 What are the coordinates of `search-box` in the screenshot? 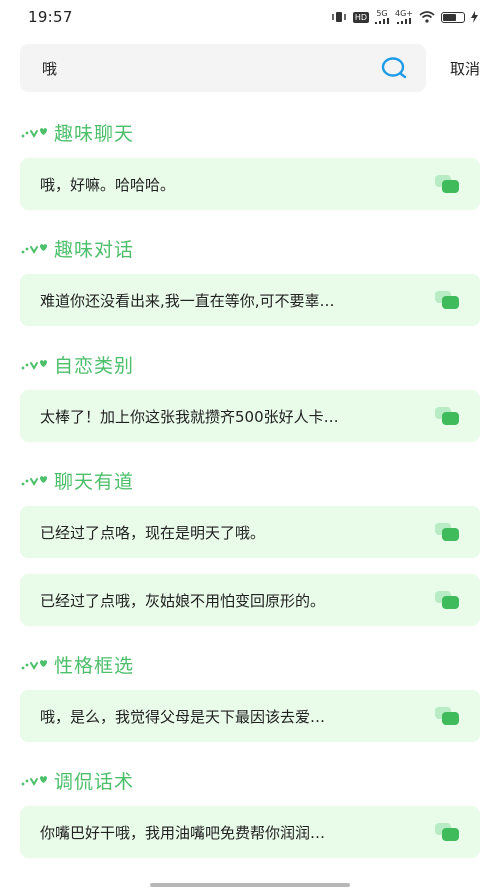 It's located at (223, 68).